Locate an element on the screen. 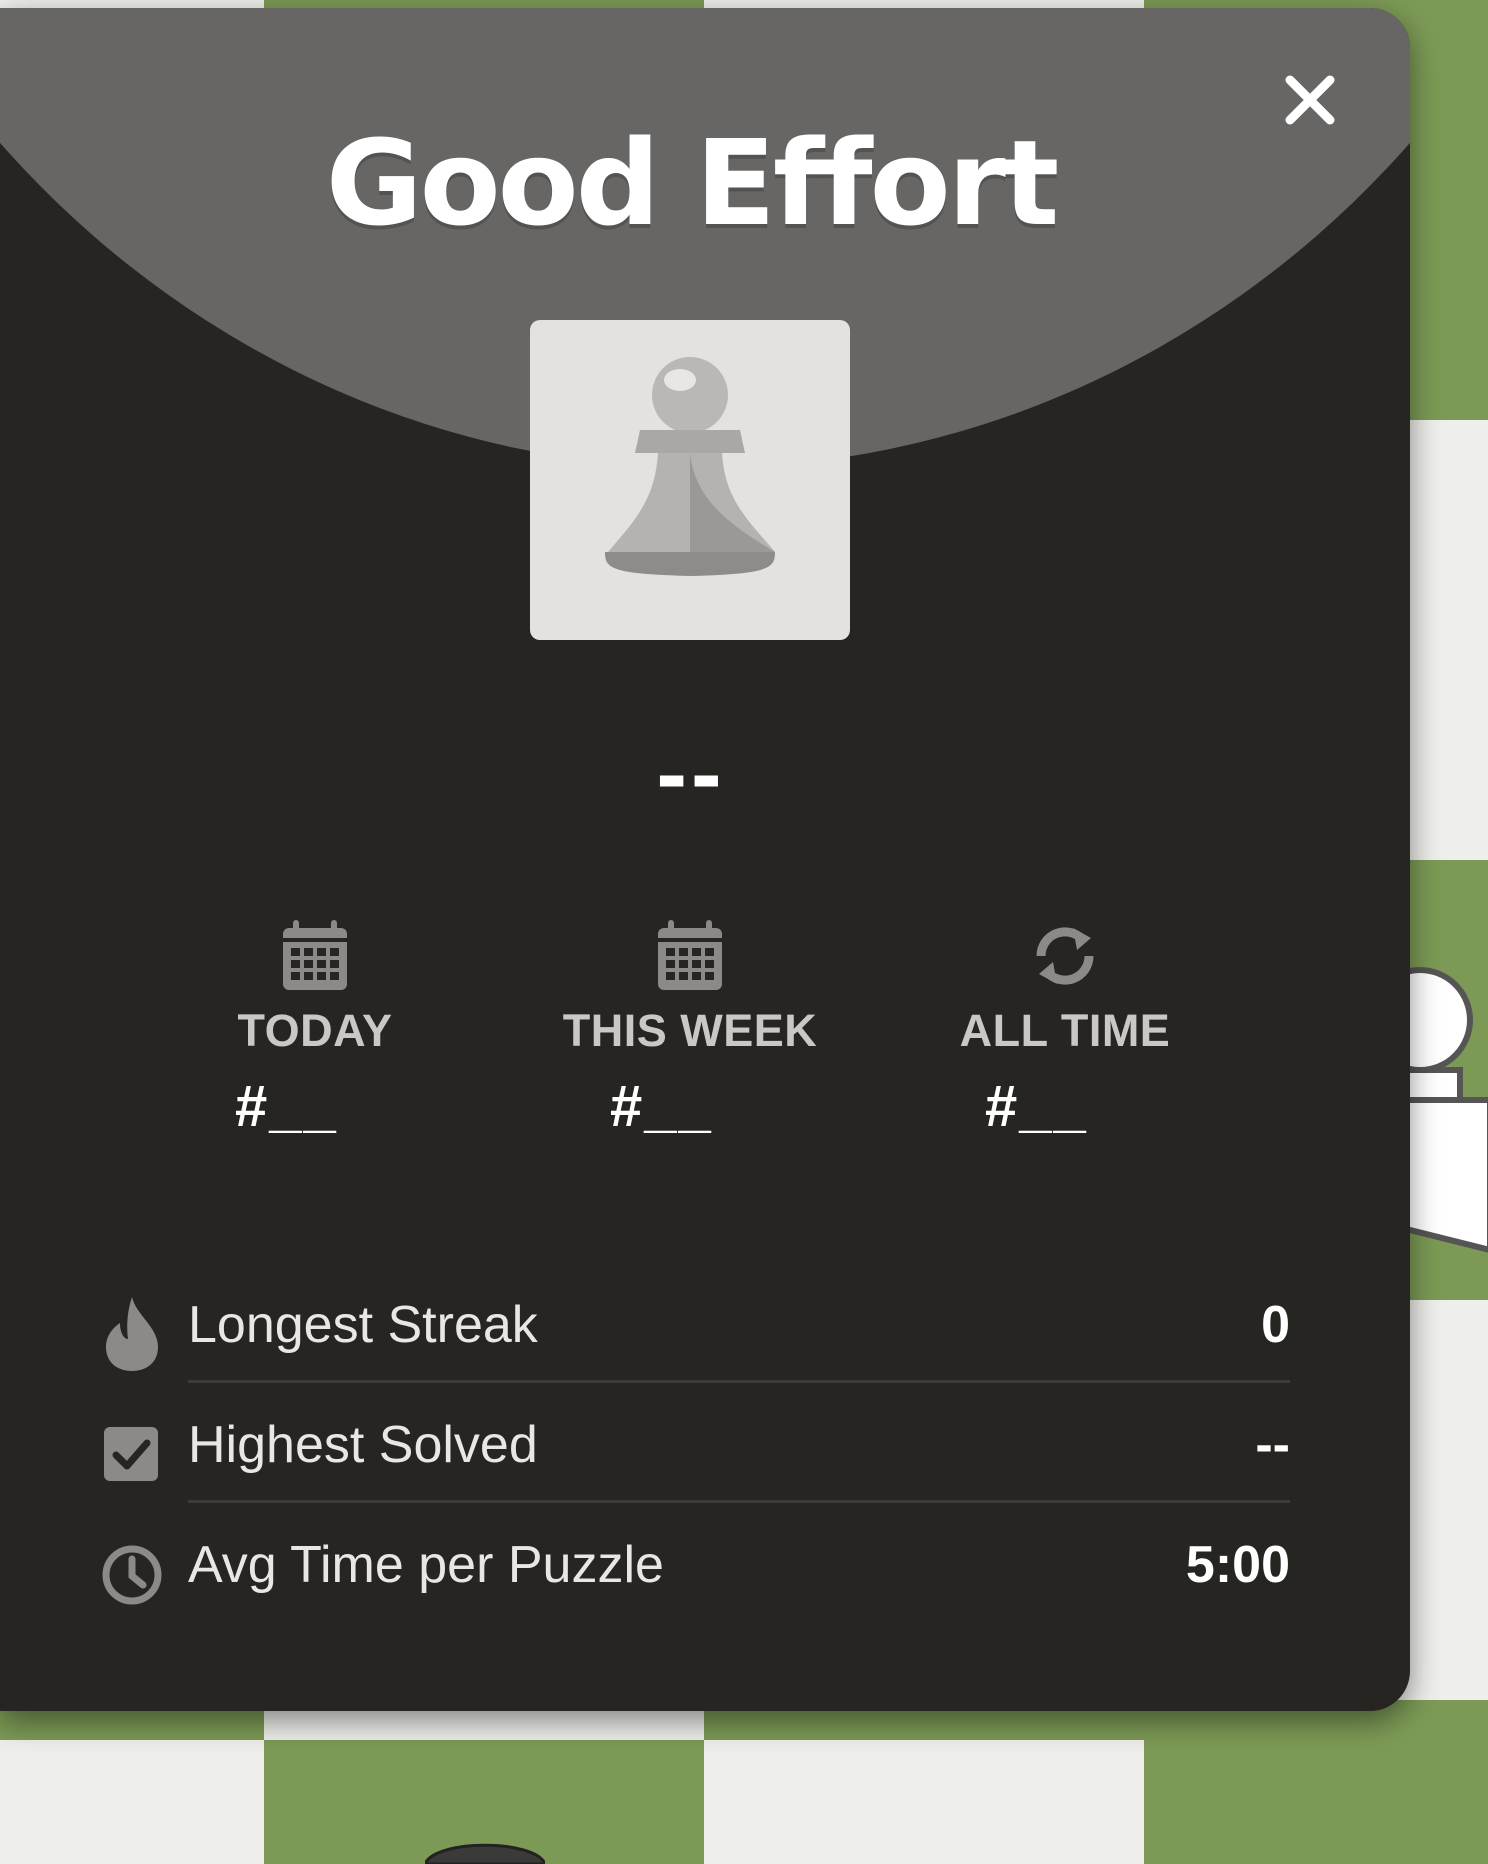 The width and height of the screenshot is (1488, 1864). stat-label: Avg Time per Puzzle is located at coordinates (426, 1565).